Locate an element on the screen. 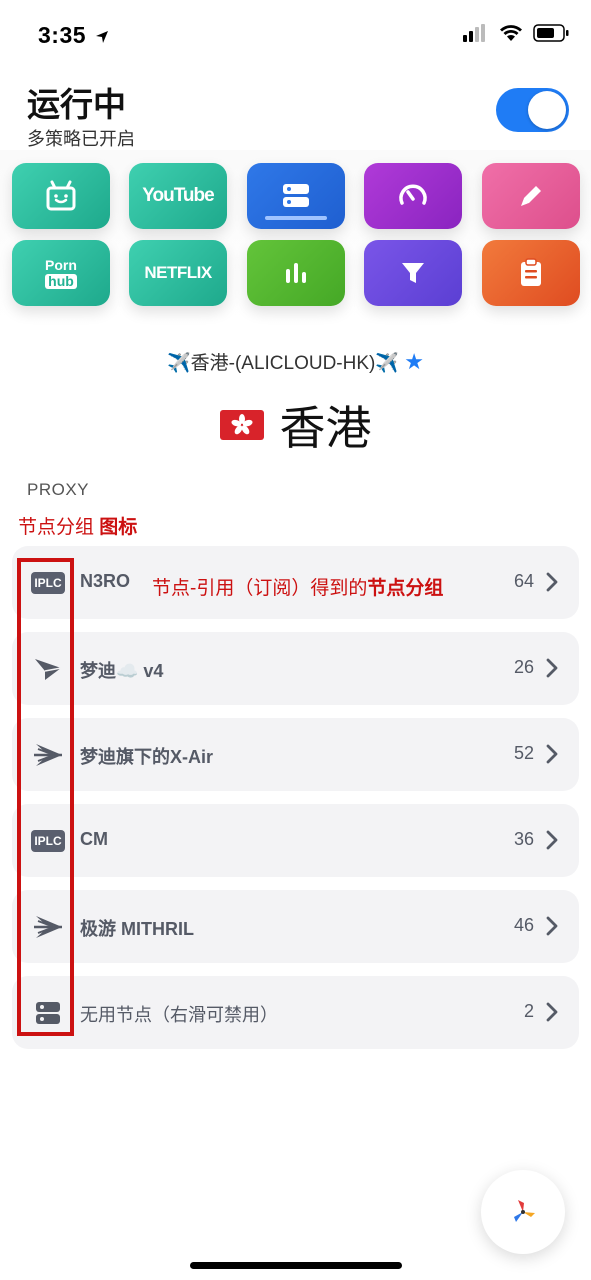 The image size is (591, 1280). pornhub-label-bottom: hub is located at coordinates (61, 281).